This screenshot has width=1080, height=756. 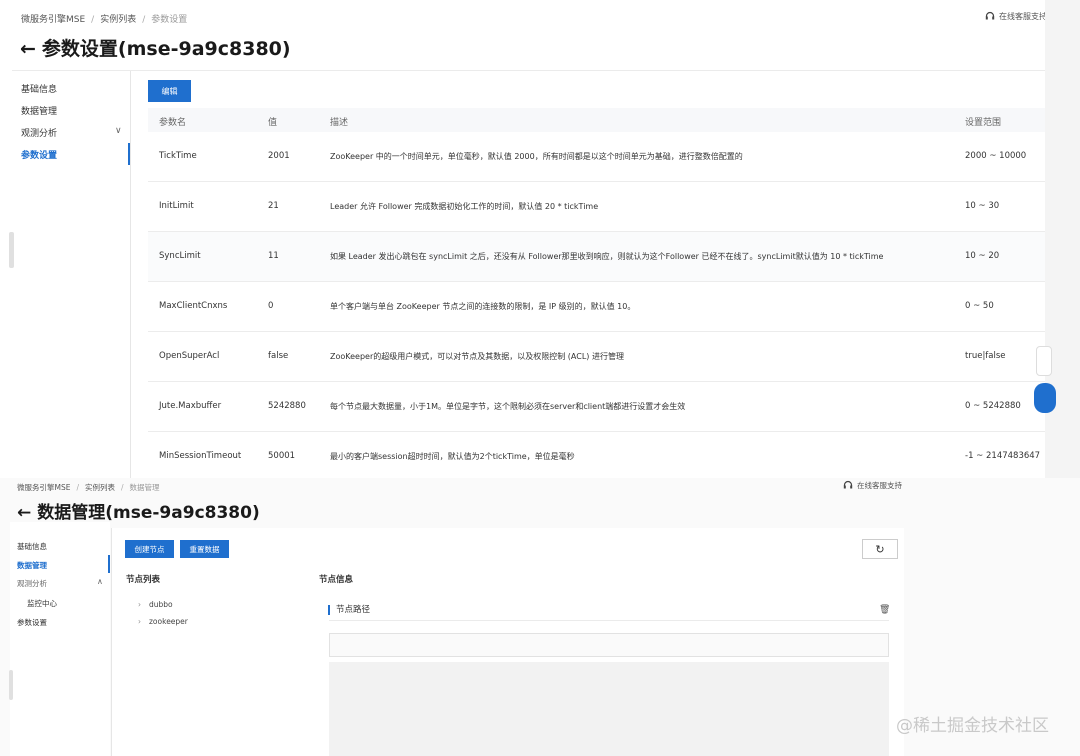 What do you see at coordinates (884, 610) in the screenshot?
I see `trash-icon: 🗑` at bounding box center [884, 610].